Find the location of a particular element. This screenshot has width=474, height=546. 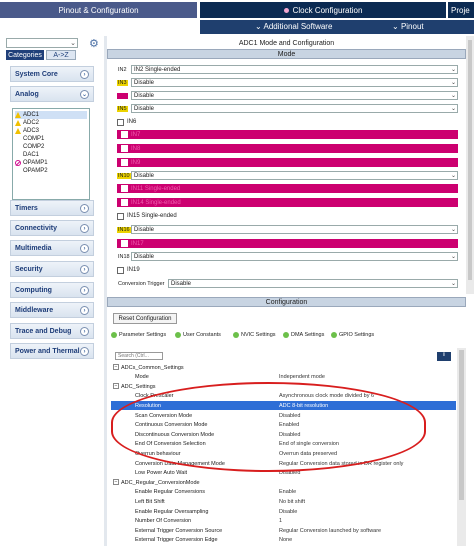

category-power-and-thermal: Power and Thermal › is located at coordinates (52, 351).